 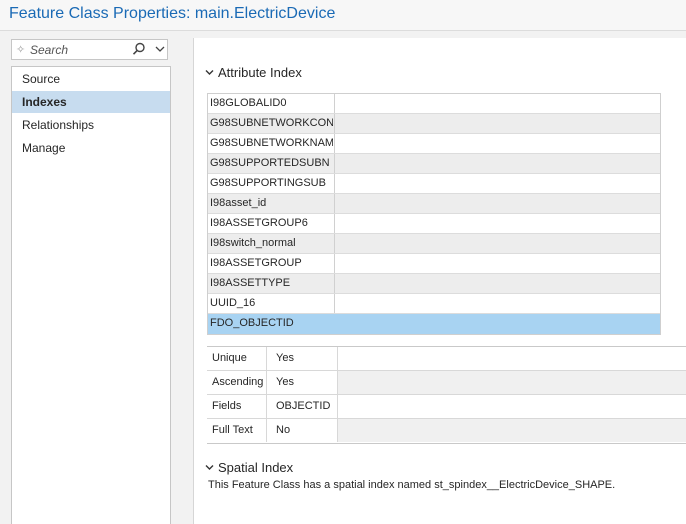 I want to click on magnifier-icon, so click(x=139, y=49).